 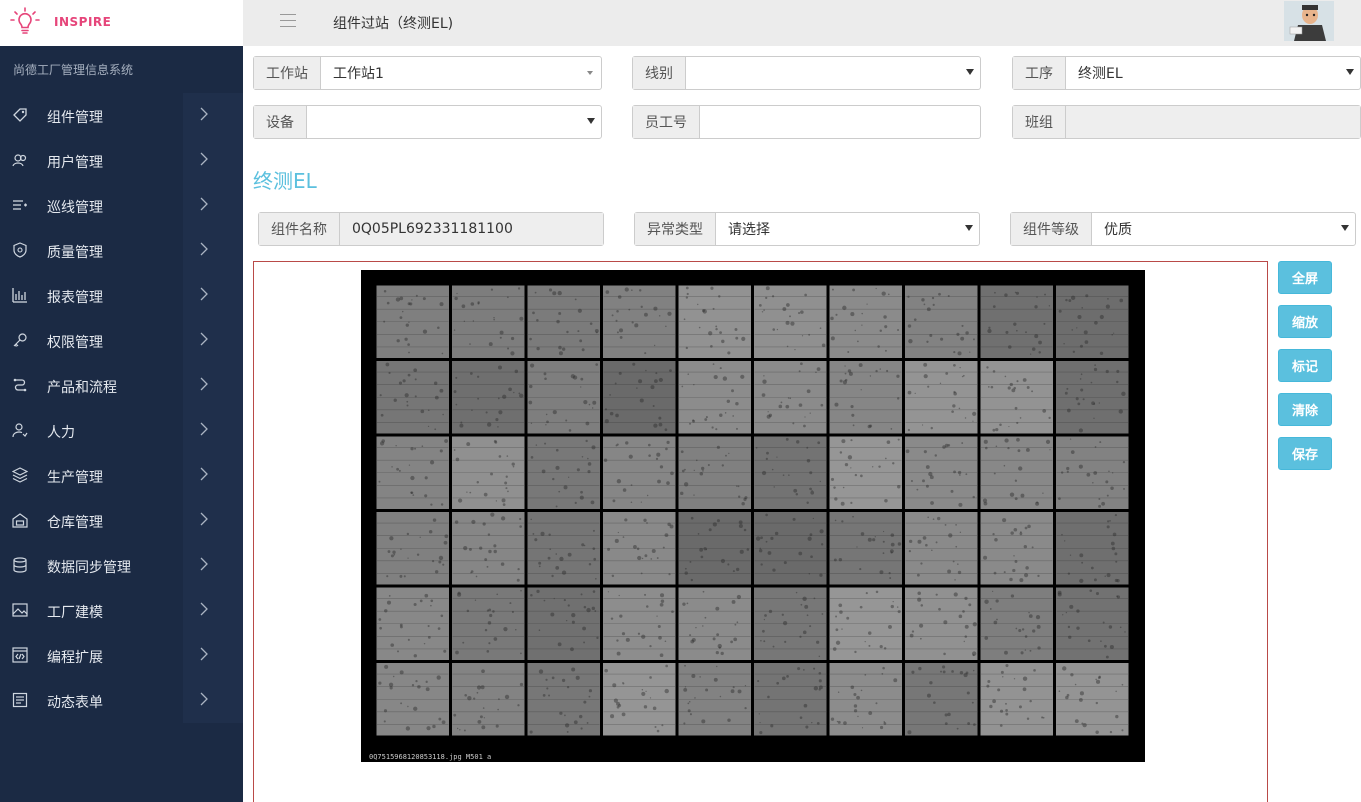 What do you see at coordinates (1309, 21) in the screenshot?
I see `avatar` at bounding box center [1309, 21].